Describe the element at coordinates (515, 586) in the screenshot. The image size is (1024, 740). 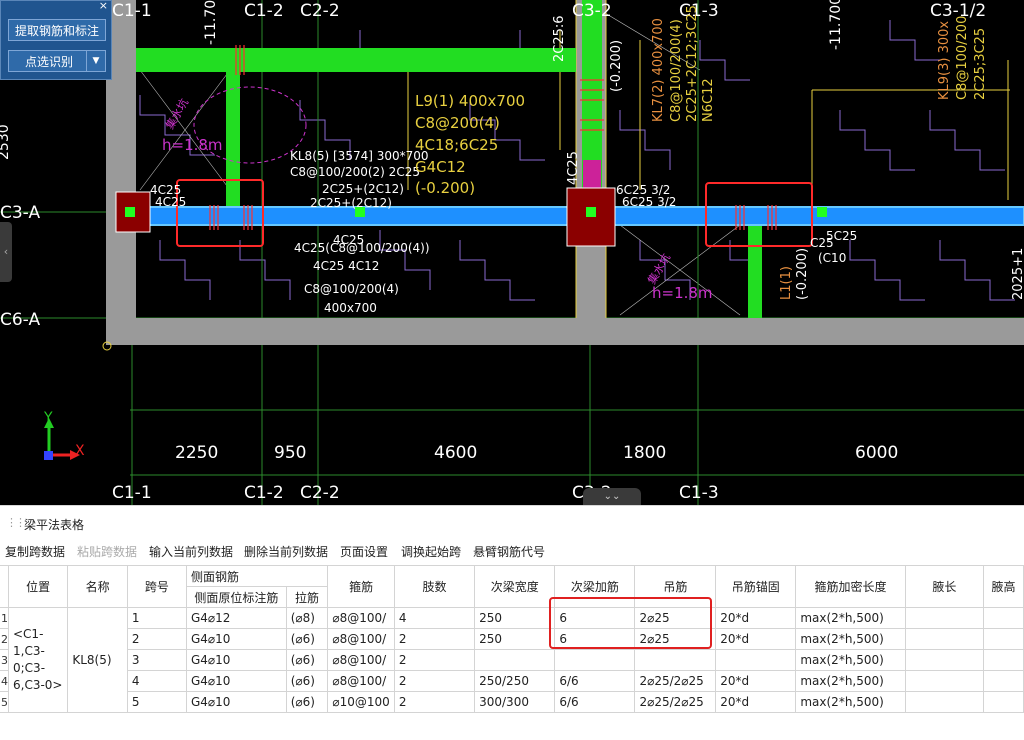
I see `col-header-secondary-width: 次梁宽度` at that location.